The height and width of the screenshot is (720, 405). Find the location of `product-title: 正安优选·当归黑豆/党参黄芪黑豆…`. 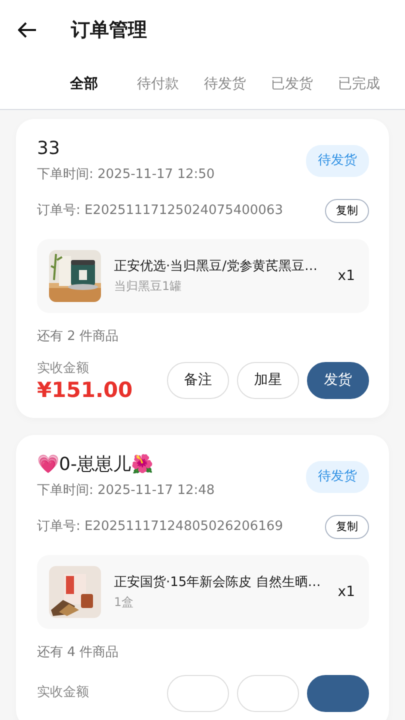

product-title: 正安优选·当归黑豆/党参黄芪黑豆… is located at coordinates (216, 267).